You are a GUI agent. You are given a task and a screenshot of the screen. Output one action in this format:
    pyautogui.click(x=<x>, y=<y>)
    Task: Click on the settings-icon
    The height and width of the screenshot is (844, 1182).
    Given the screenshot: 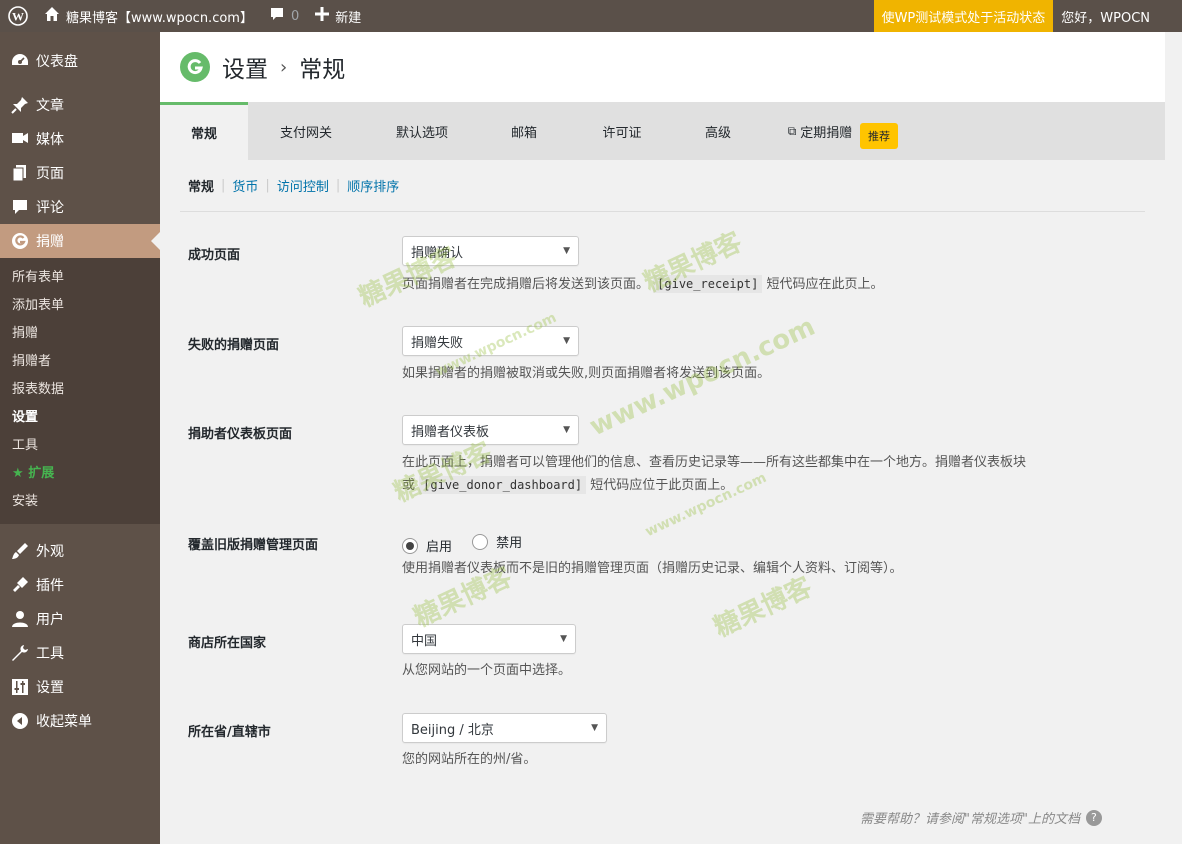 What is the action you would take?
    pyautogui.click(x=20, y=687)
    